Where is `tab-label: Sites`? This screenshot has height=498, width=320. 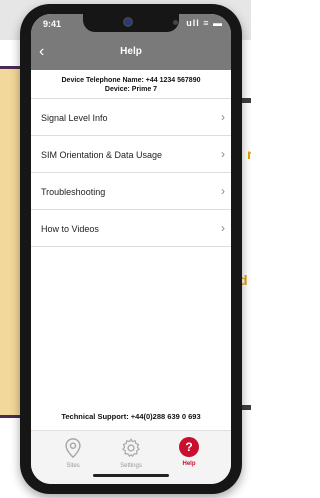
tab-label: Sites is located at coordinates (73, 466).